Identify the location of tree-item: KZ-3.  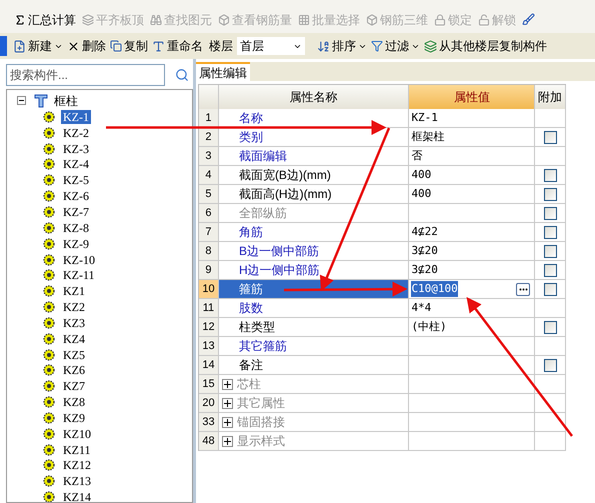
(76, 149).